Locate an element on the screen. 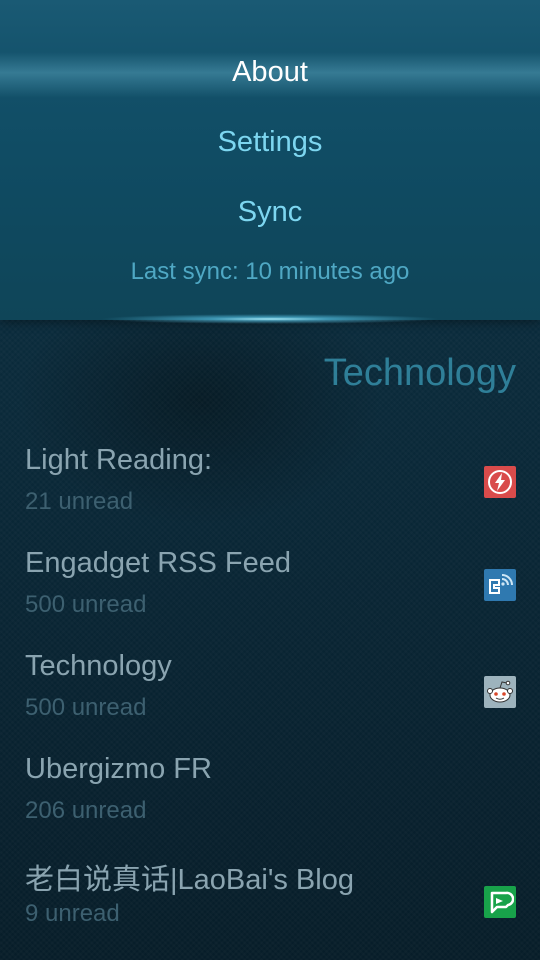 This screenshot has height=960, width=540. last-sync-label: Last sync: 10 minutes ago is located at coordinates (270, 271).